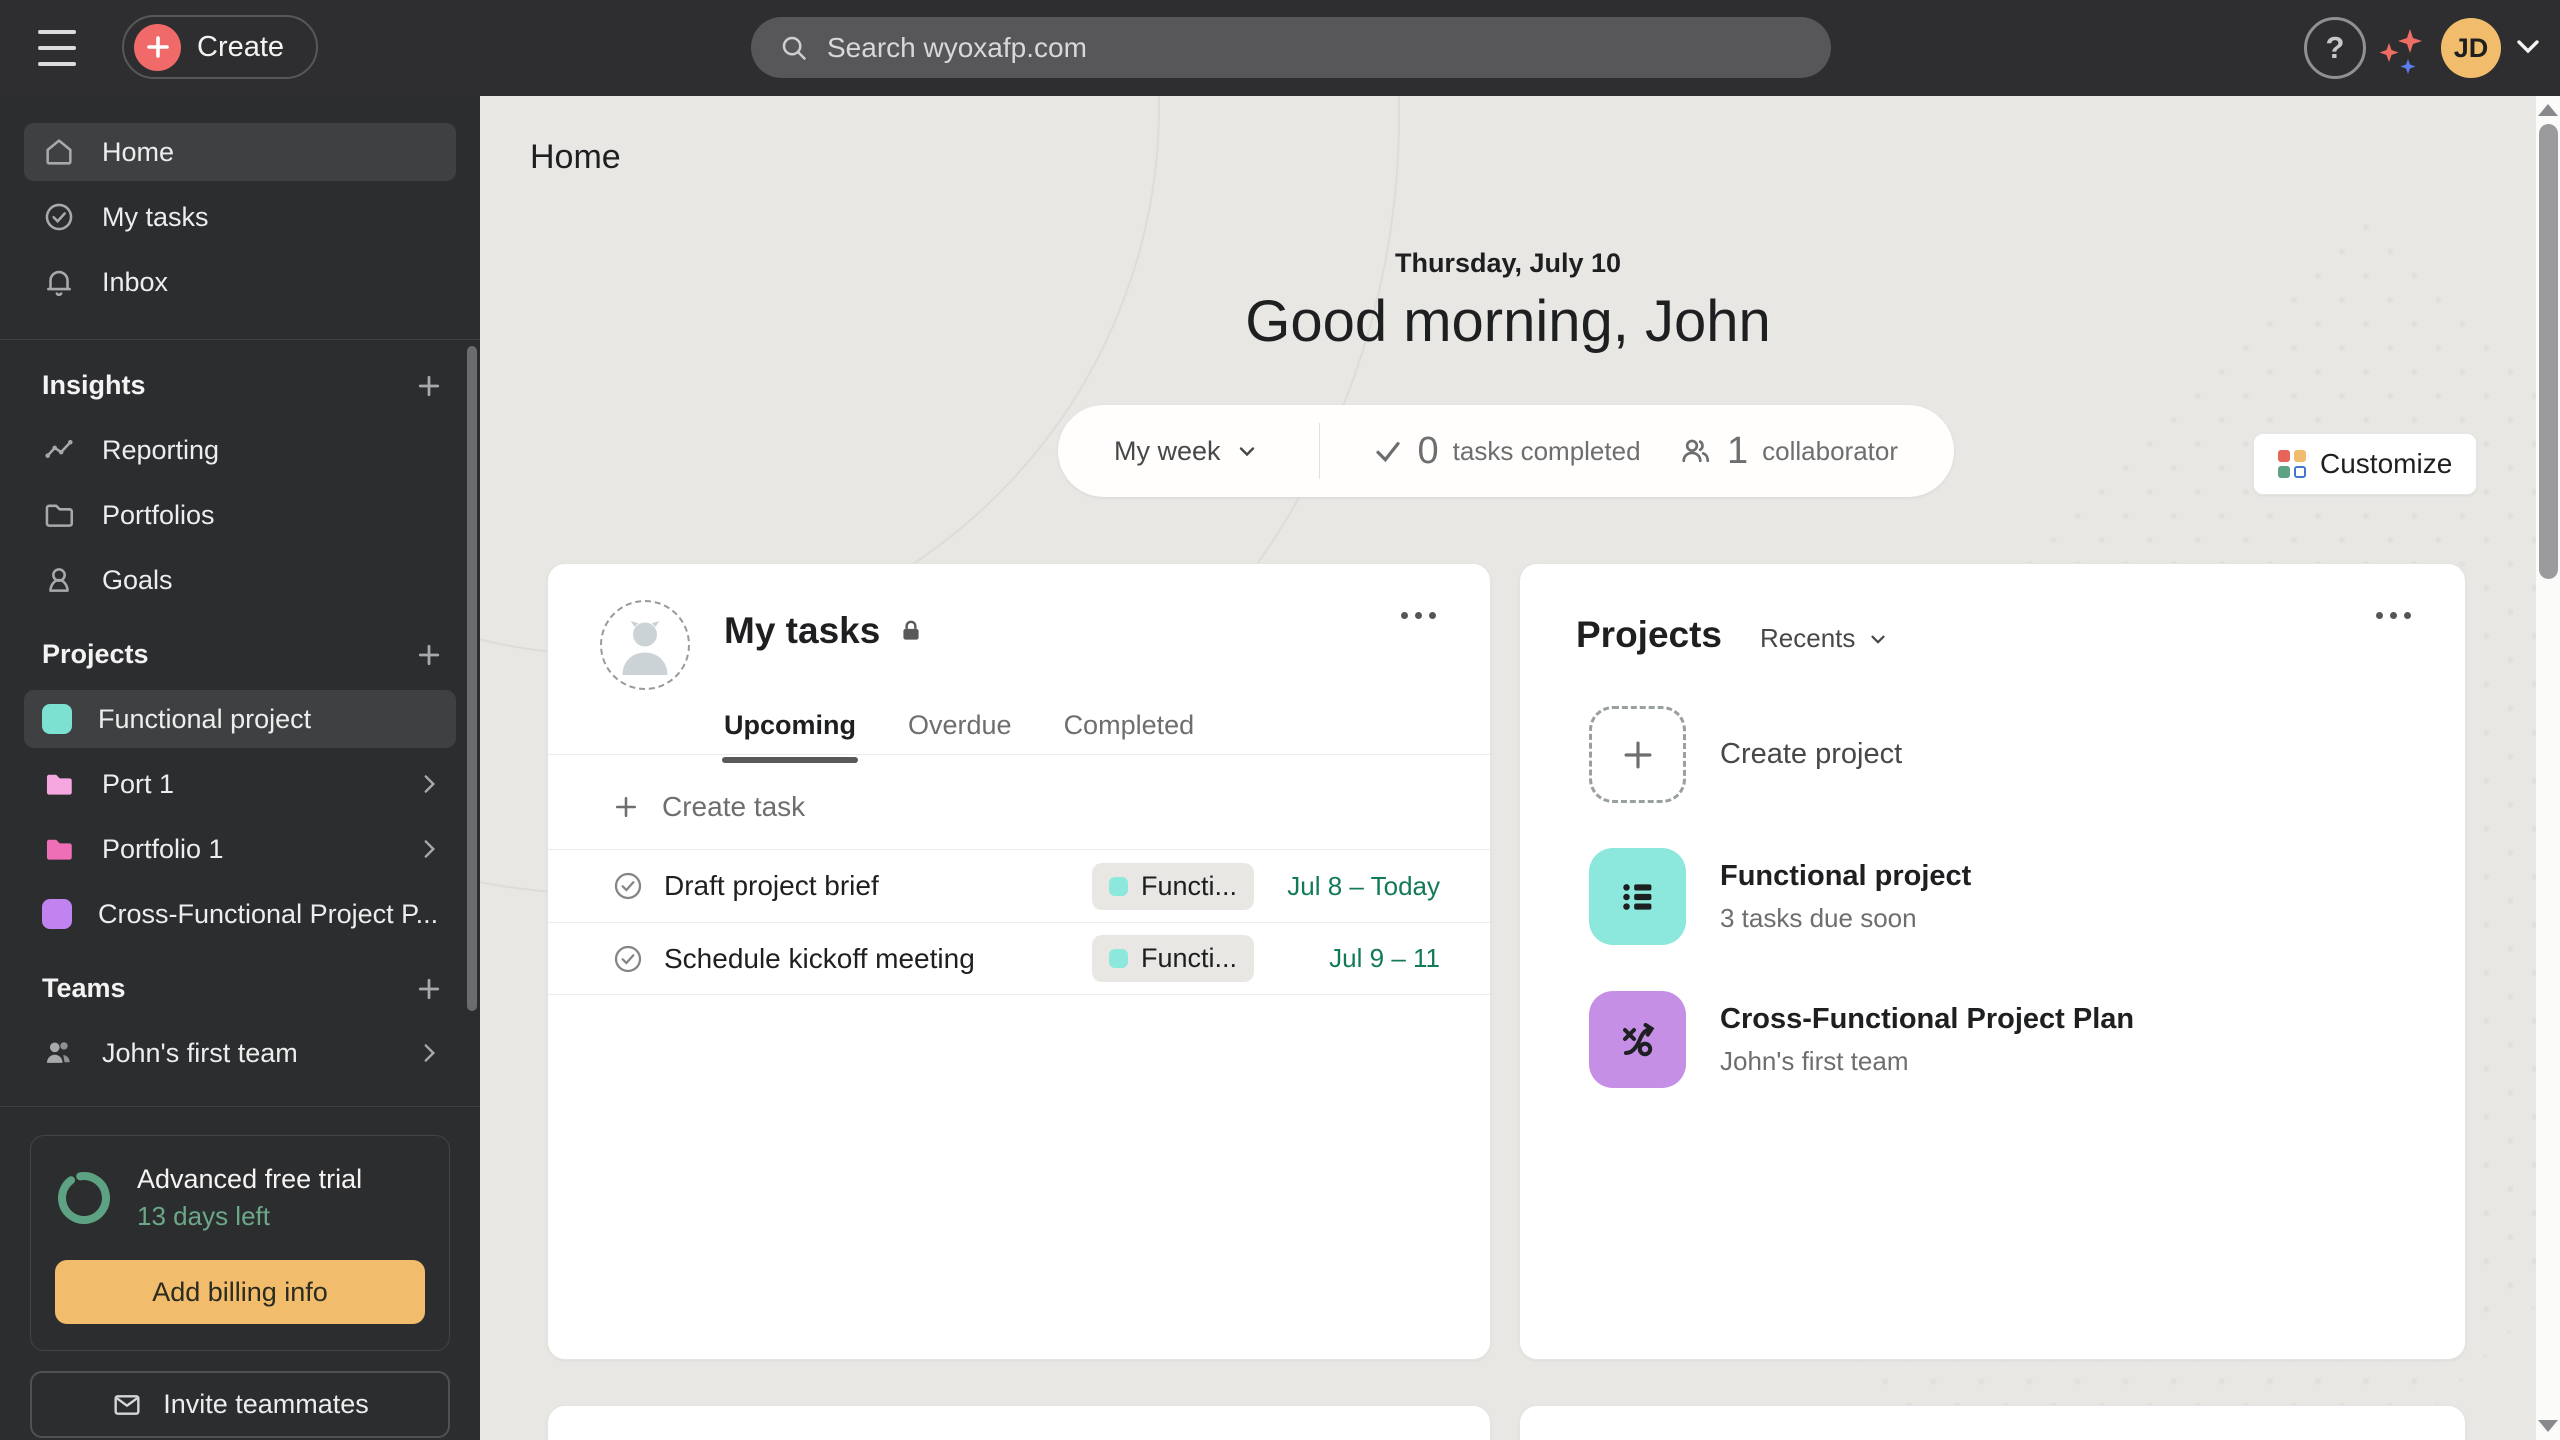 This screenshot has width=2560, height=1440. What do you see at coordinates (57, 719) in the screenshot?
I see `project-color-swatch` at bounding box center [57, 719].